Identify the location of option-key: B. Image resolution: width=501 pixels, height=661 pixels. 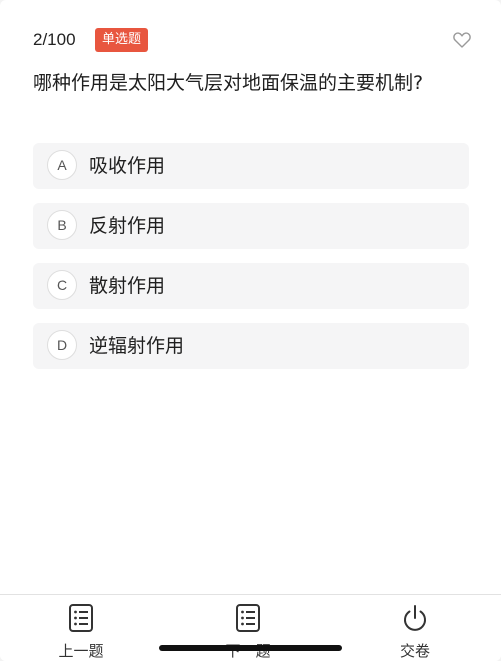
(62, 225).